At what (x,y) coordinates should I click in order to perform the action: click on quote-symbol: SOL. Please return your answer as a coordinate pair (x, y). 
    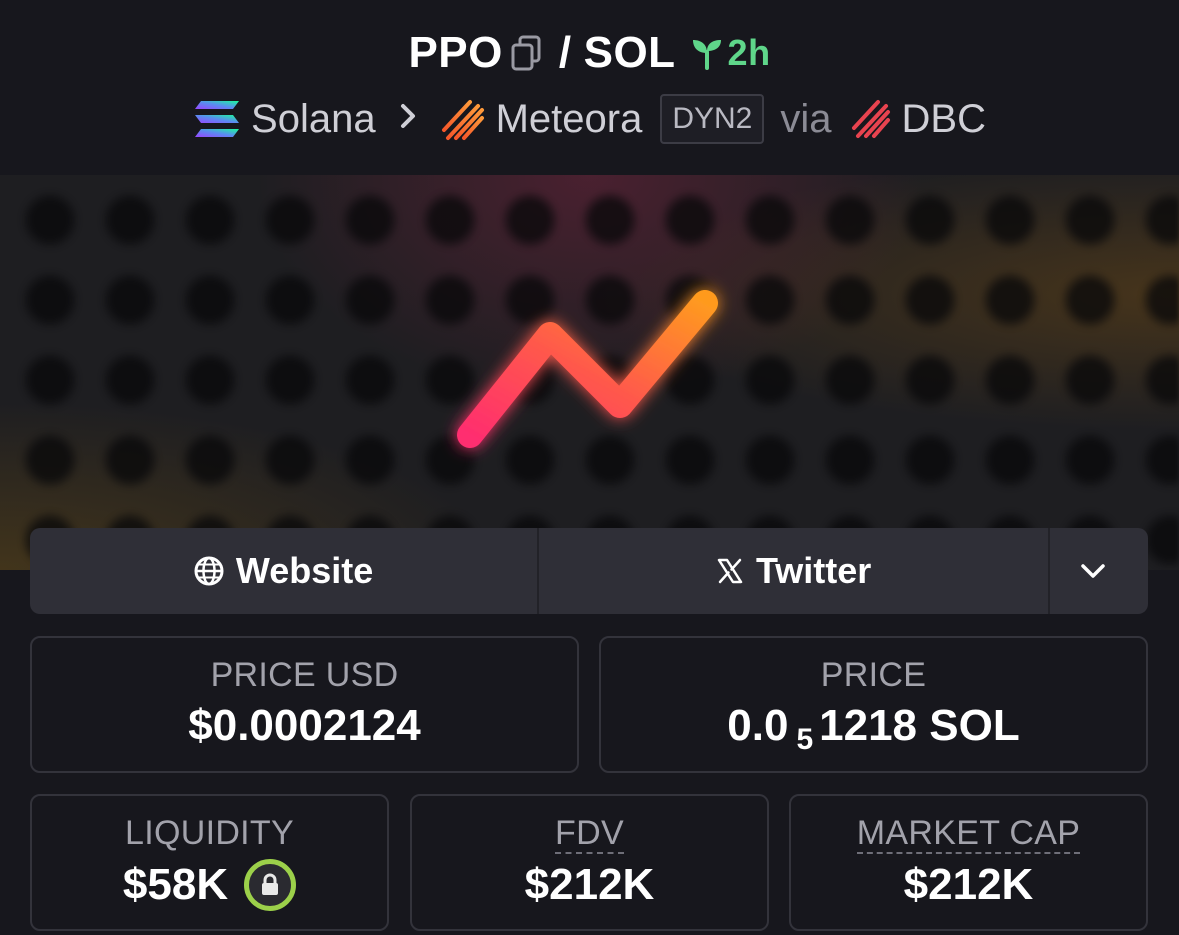
    Looking at the image, I should click on (629, 52).